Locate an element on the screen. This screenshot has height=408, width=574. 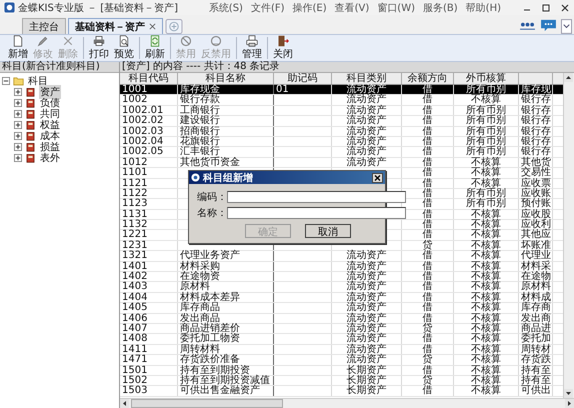
toolbar-button: 关闭 is located at coordinates (283, 48).